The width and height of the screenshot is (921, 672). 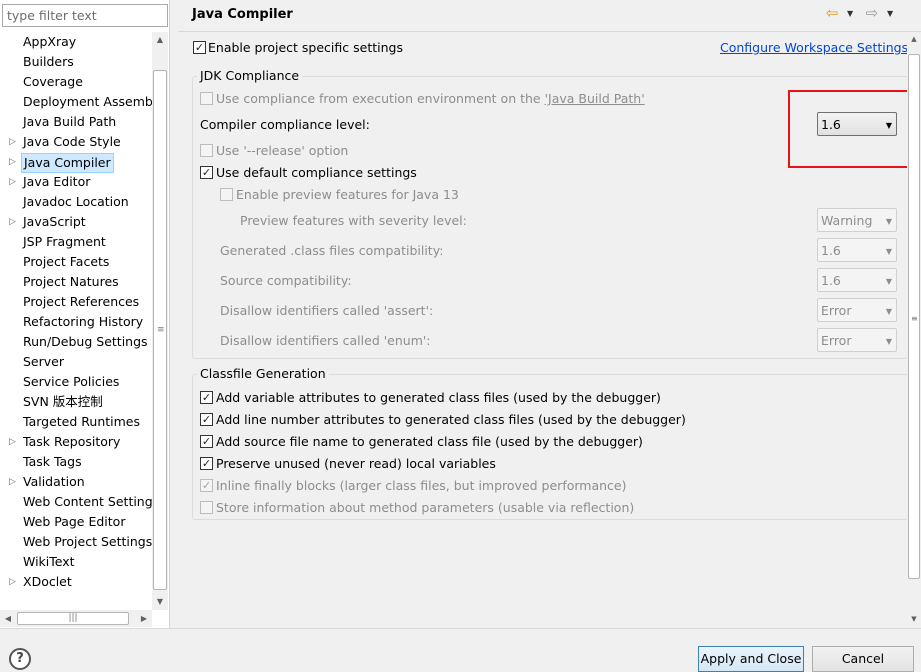 I want to click on tree-item-label: Targeted Runtimes, so click(x=81, y=421).